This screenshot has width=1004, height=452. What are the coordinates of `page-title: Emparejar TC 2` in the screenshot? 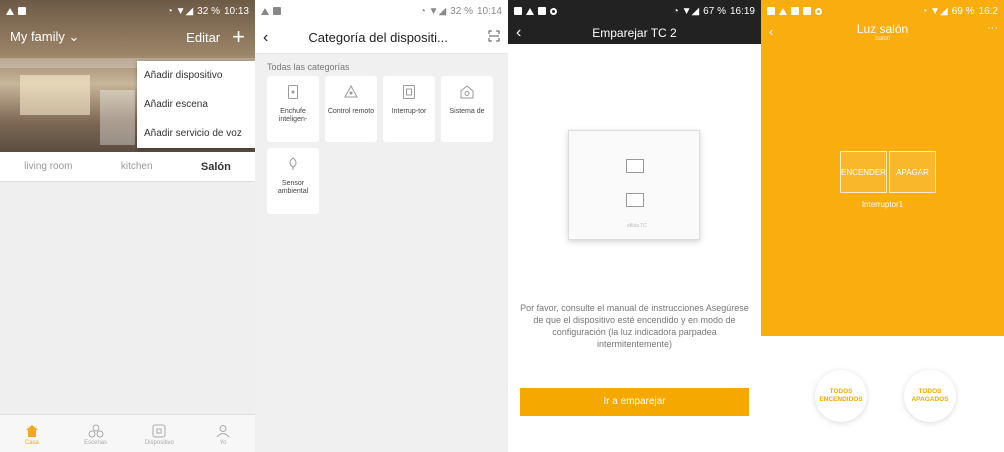 It's located at (634, 33).